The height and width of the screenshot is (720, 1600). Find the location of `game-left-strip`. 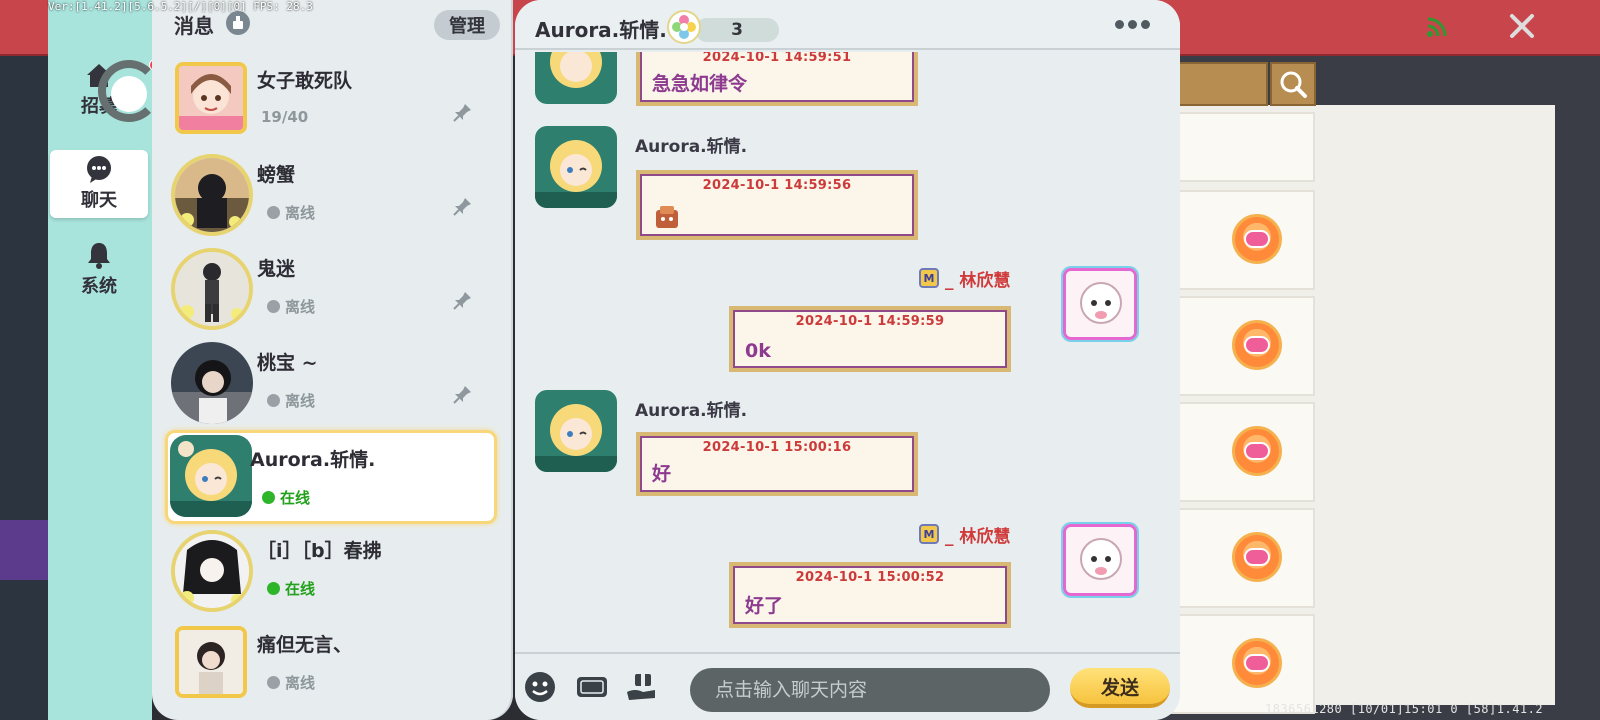

game-left-strip is located at coordinates (24, 388).